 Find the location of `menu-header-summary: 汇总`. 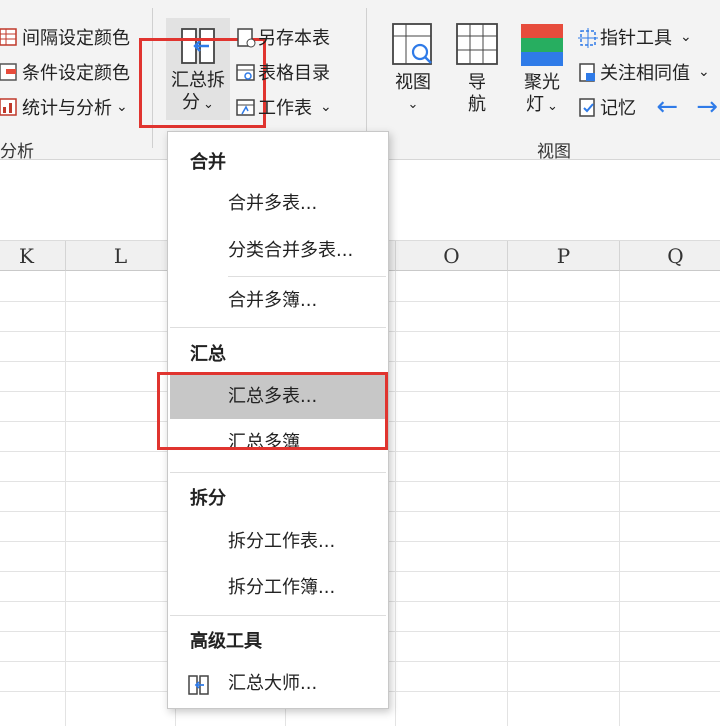

menu-header-summary: 汇总 is located at coordinates (208, 354).